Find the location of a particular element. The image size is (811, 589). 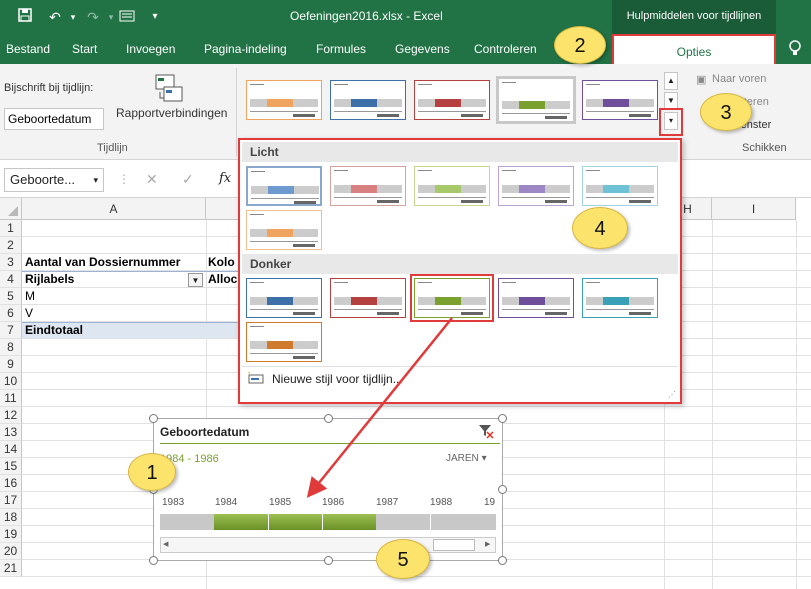

callout-1: 1 is located at coordinates (152, 472).